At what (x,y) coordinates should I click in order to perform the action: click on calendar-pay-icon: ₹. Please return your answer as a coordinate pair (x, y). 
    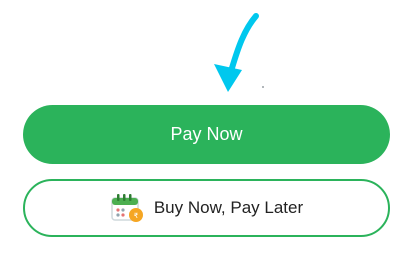
    Looking at the image, I should click on (127, 208).